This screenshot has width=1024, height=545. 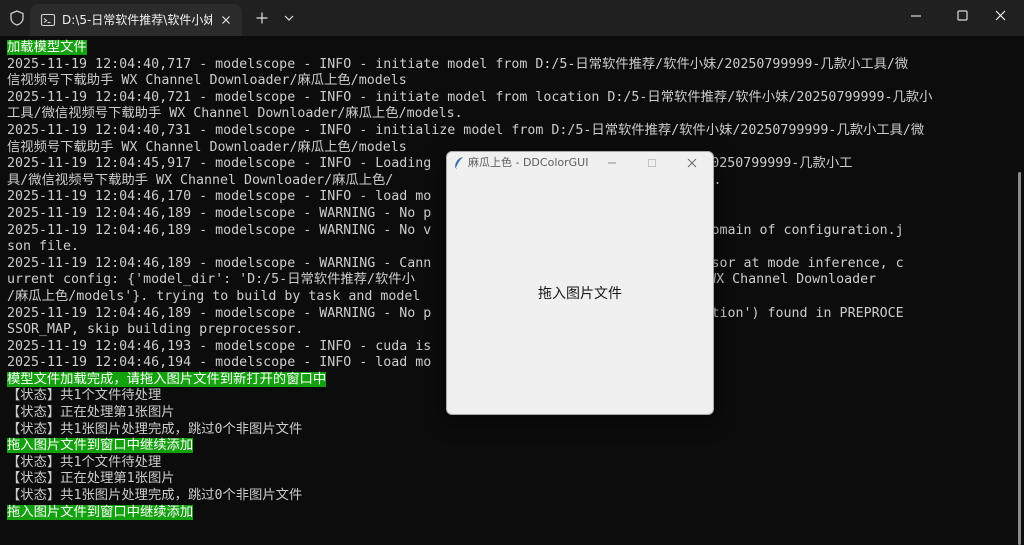 What do you see at coordinates (262, 18) in the screenshot?
I see `plus-icon` at bounding box center [262, 18].